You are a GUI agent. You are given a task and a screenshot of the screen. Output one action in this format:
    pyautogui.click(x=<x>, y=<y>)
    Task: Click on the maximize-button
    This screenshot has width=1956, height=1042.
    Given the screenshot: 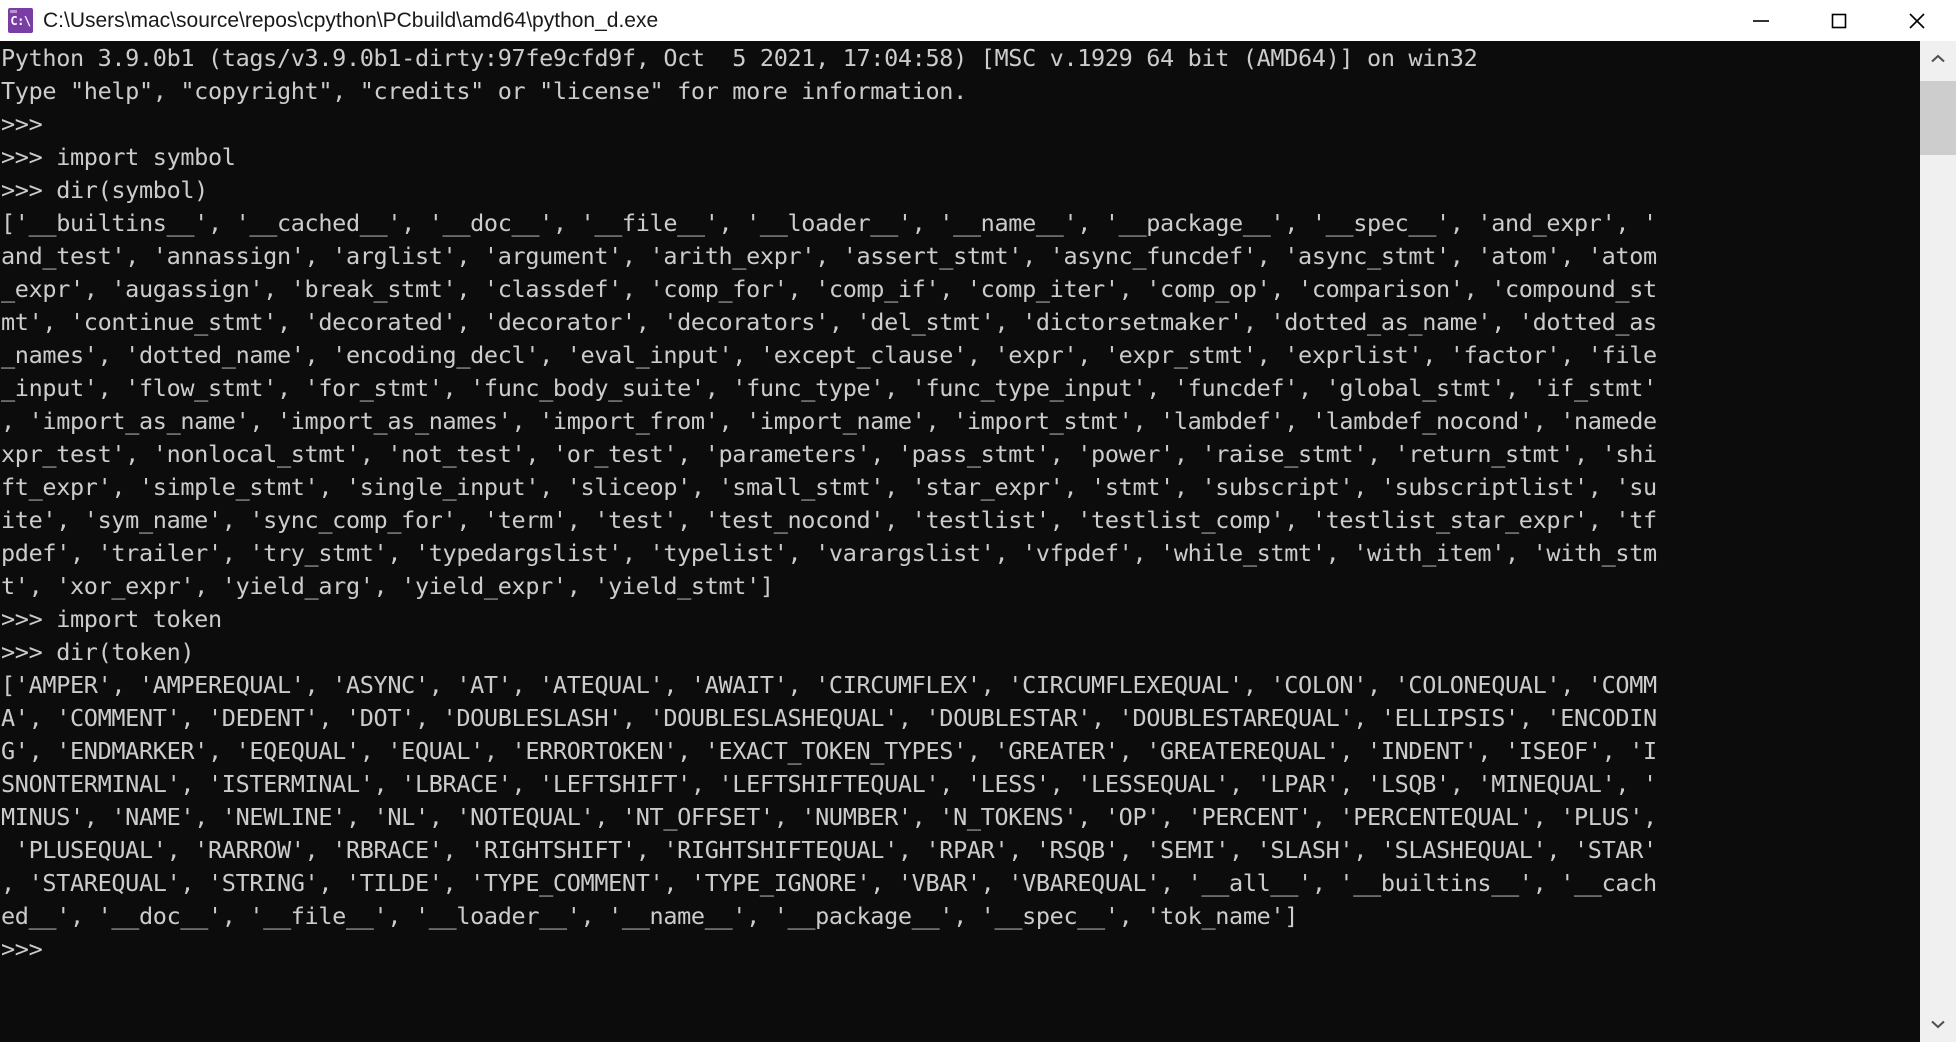 What is the action you would take?
    pyautogui.click(x=1839, y=20)
    